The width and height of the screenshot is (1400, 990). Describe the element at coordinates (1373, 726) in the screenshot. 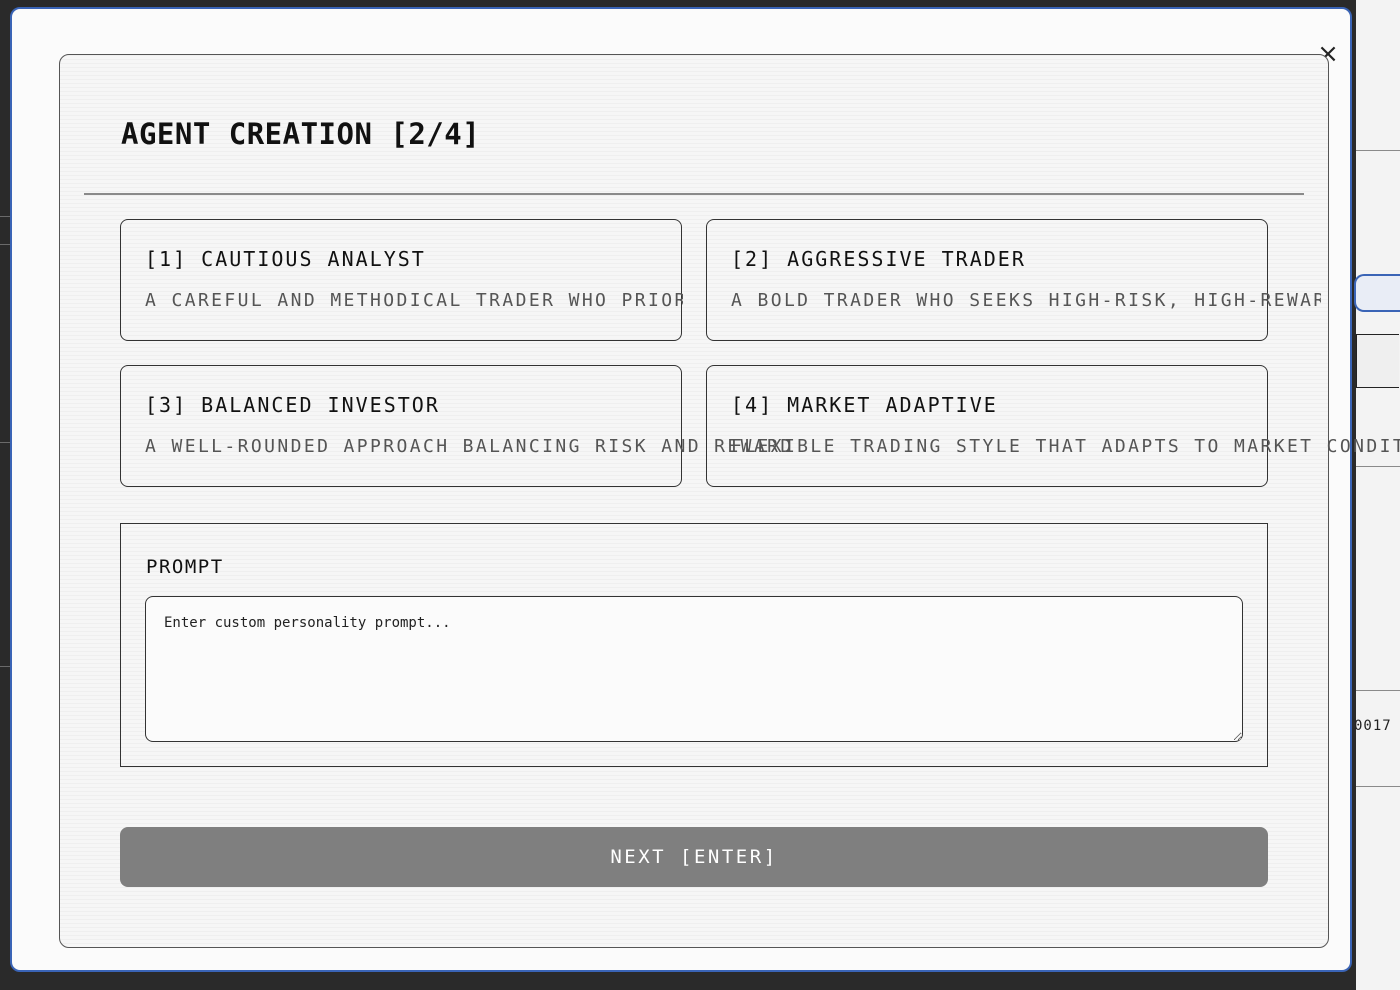

I see `background-partial-text: 0017` at that location.